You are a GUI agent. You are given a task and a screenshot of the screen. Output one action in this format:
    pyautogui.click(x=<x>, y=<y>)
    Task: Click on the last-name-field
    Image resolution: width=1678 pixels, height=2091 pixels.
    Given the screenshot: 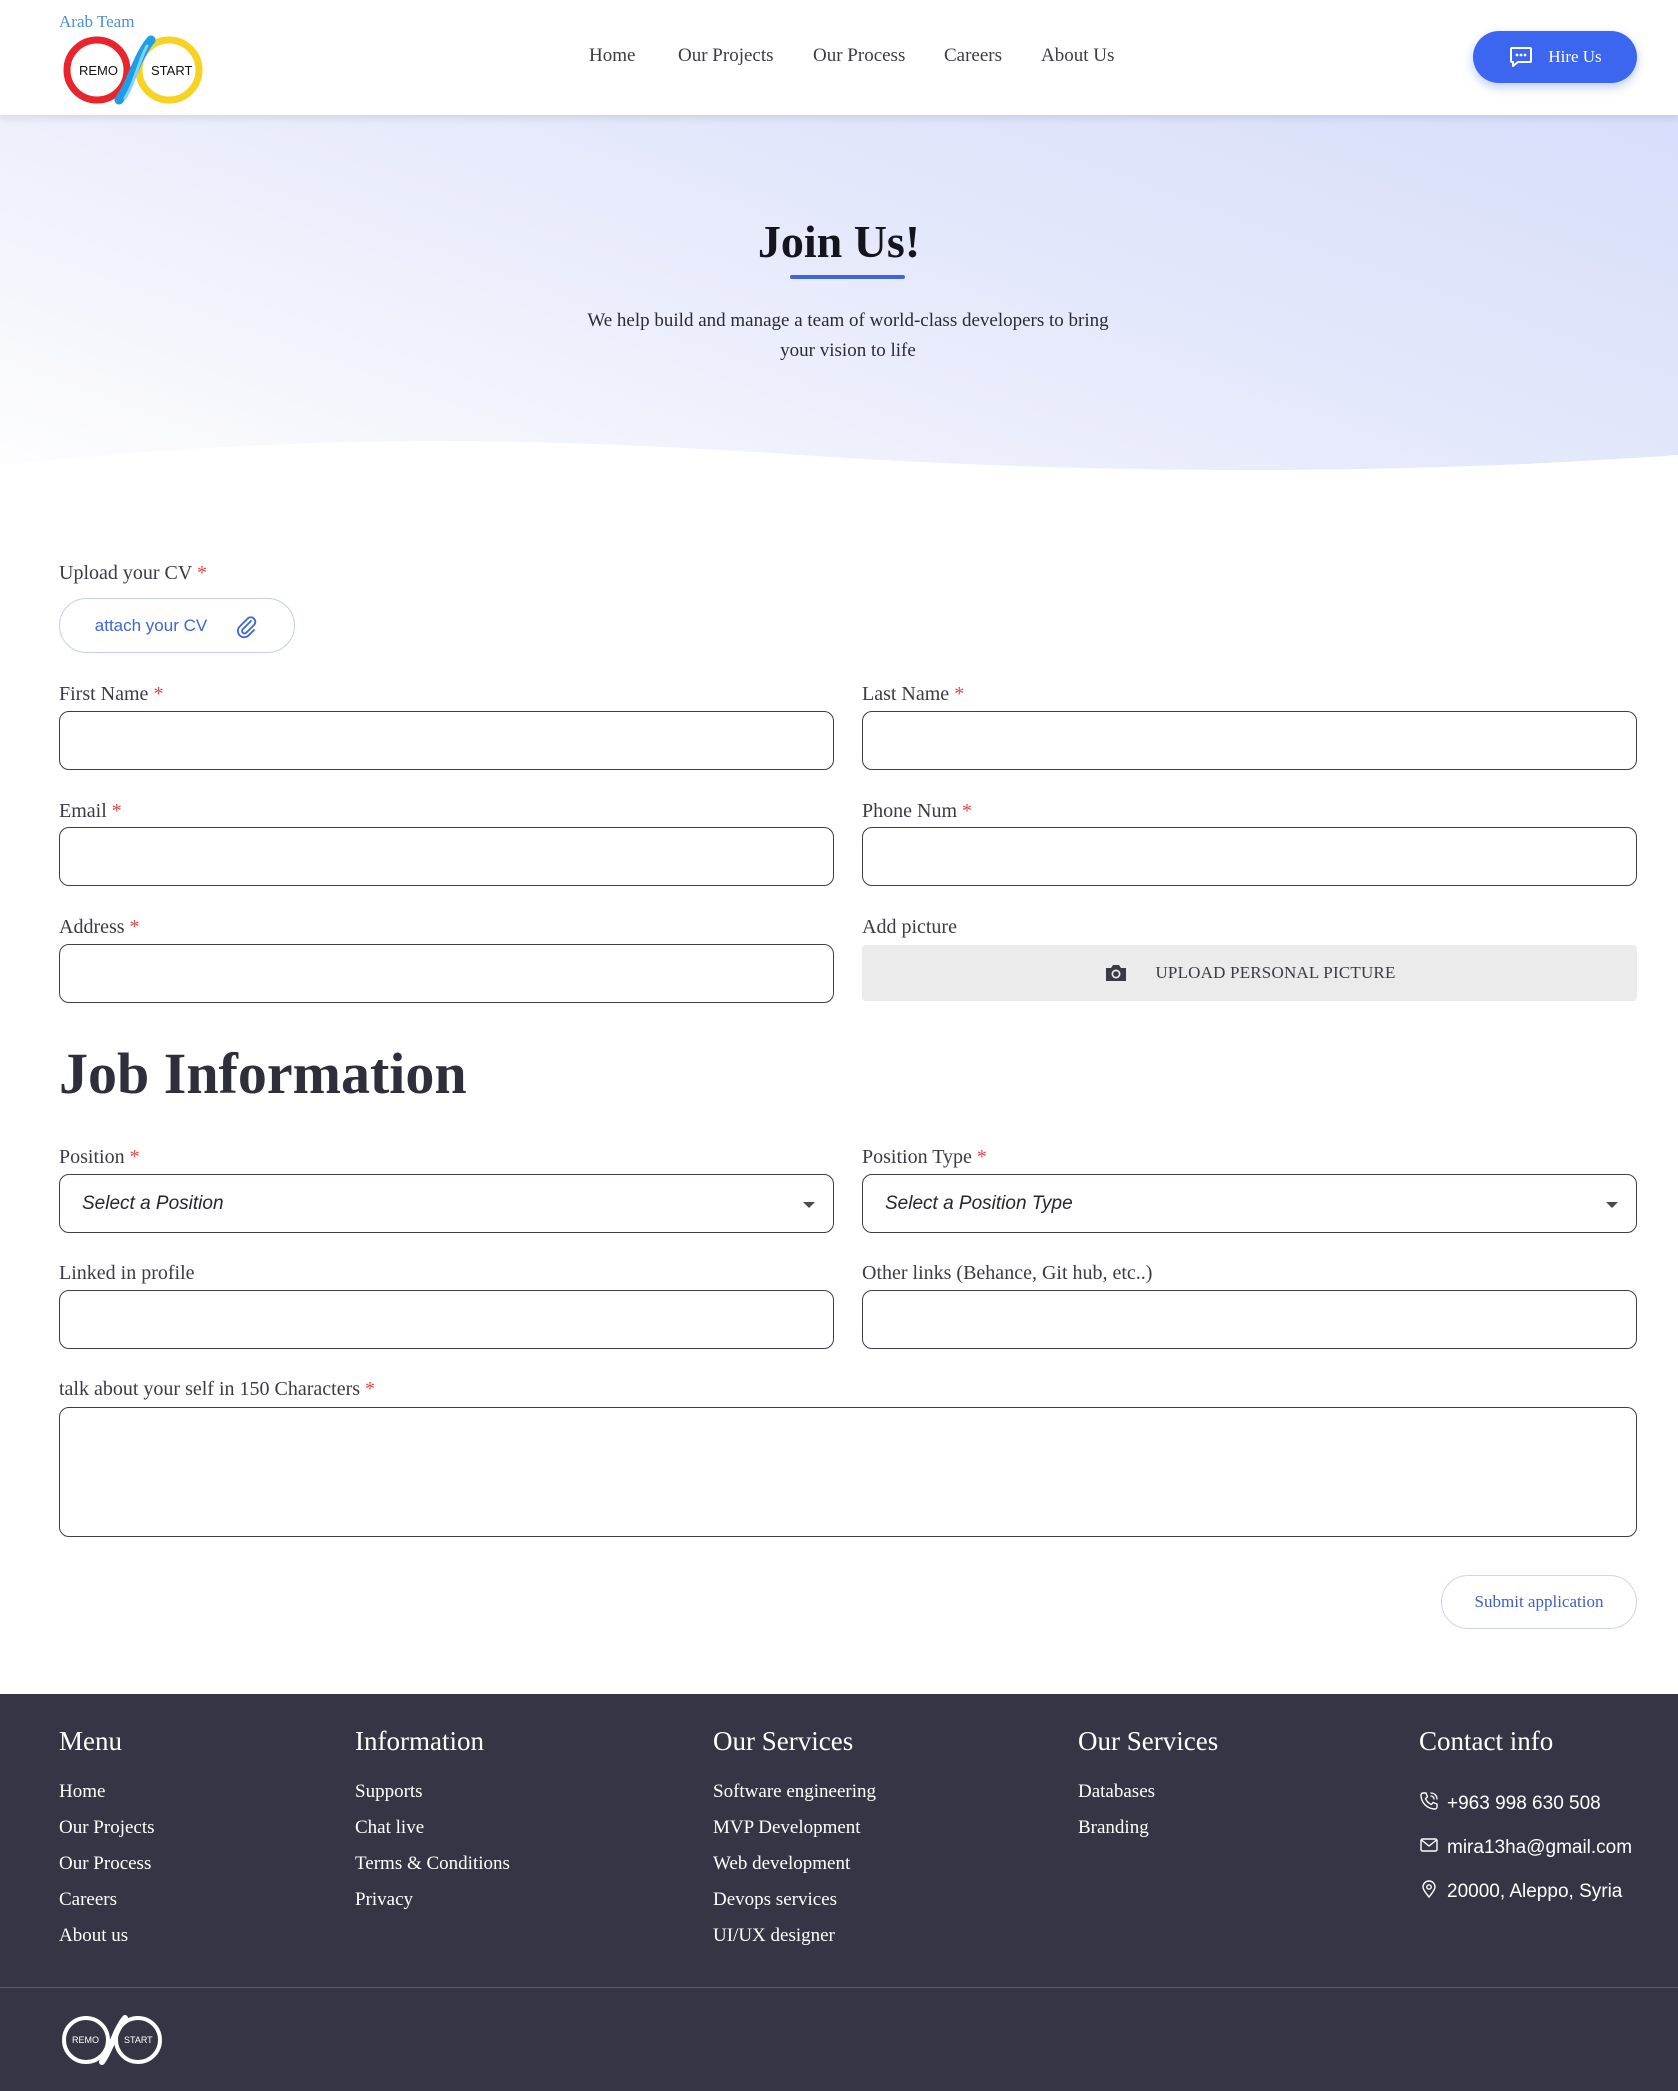 What is the action you would take?
    pyautogui.click(x=1249, y=740)
    